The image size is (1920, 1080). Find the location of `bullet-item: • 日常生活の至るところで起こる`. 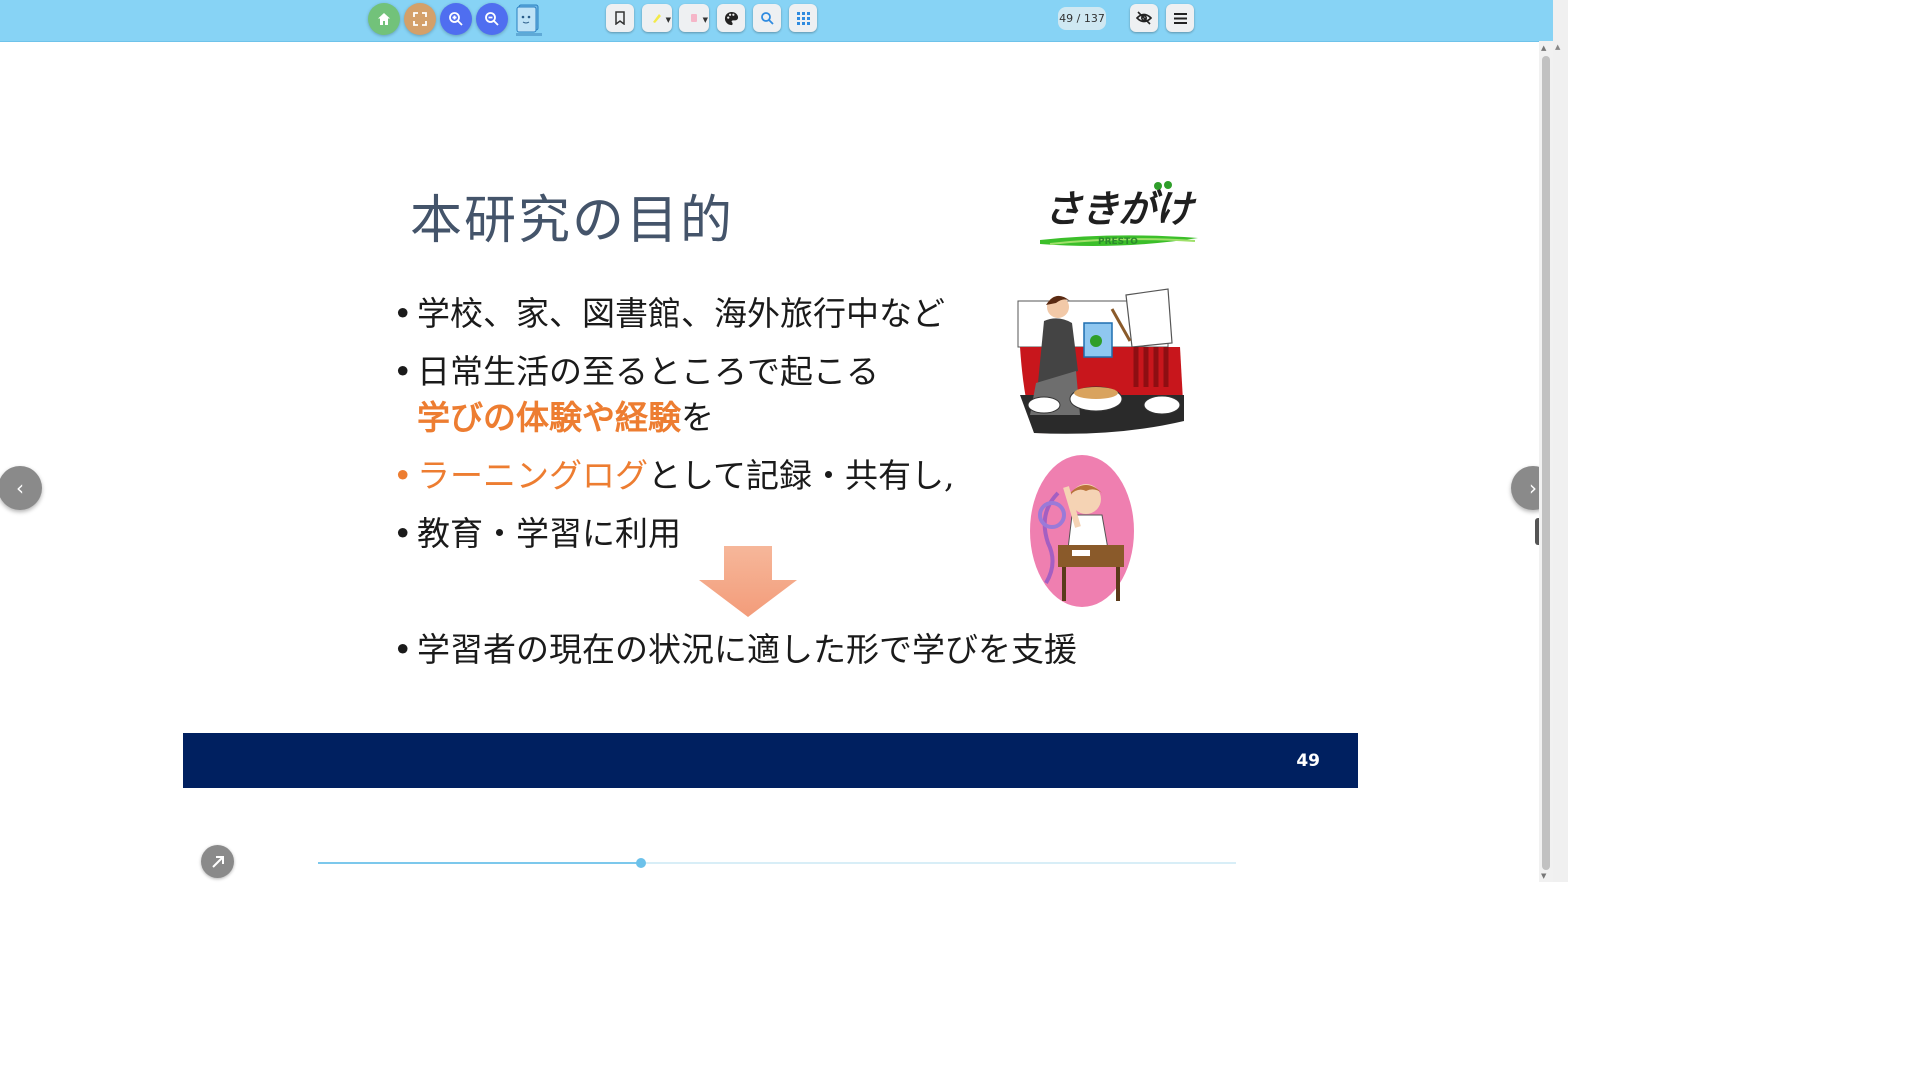

bullet-item: • 日常生活の至るところで起こる is located at coordinates (636, 372).